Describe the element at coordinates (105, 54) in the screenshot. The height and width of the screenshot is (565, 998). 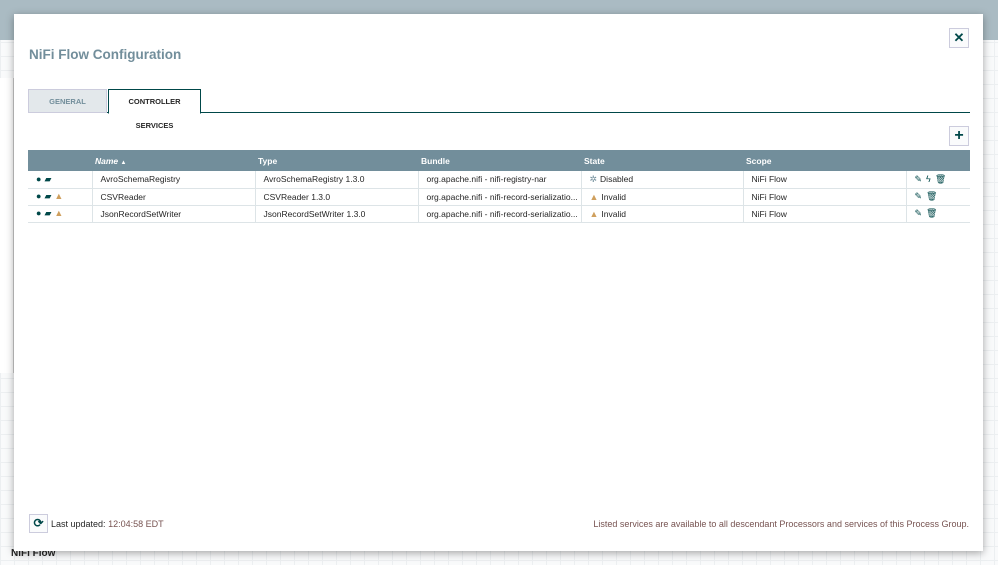
I see `dialog-title: NiFi Flow Configuration` at that location.